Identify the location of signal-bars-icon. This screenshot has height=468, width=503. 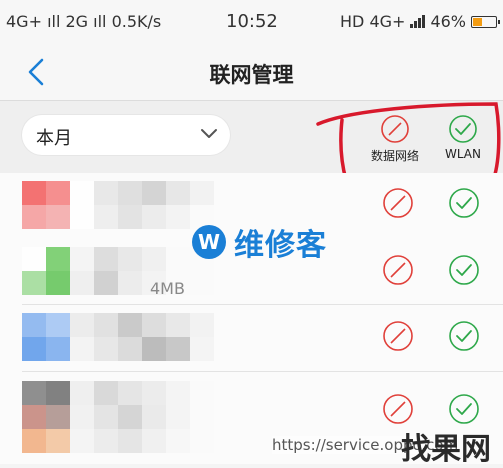
(418, 21).